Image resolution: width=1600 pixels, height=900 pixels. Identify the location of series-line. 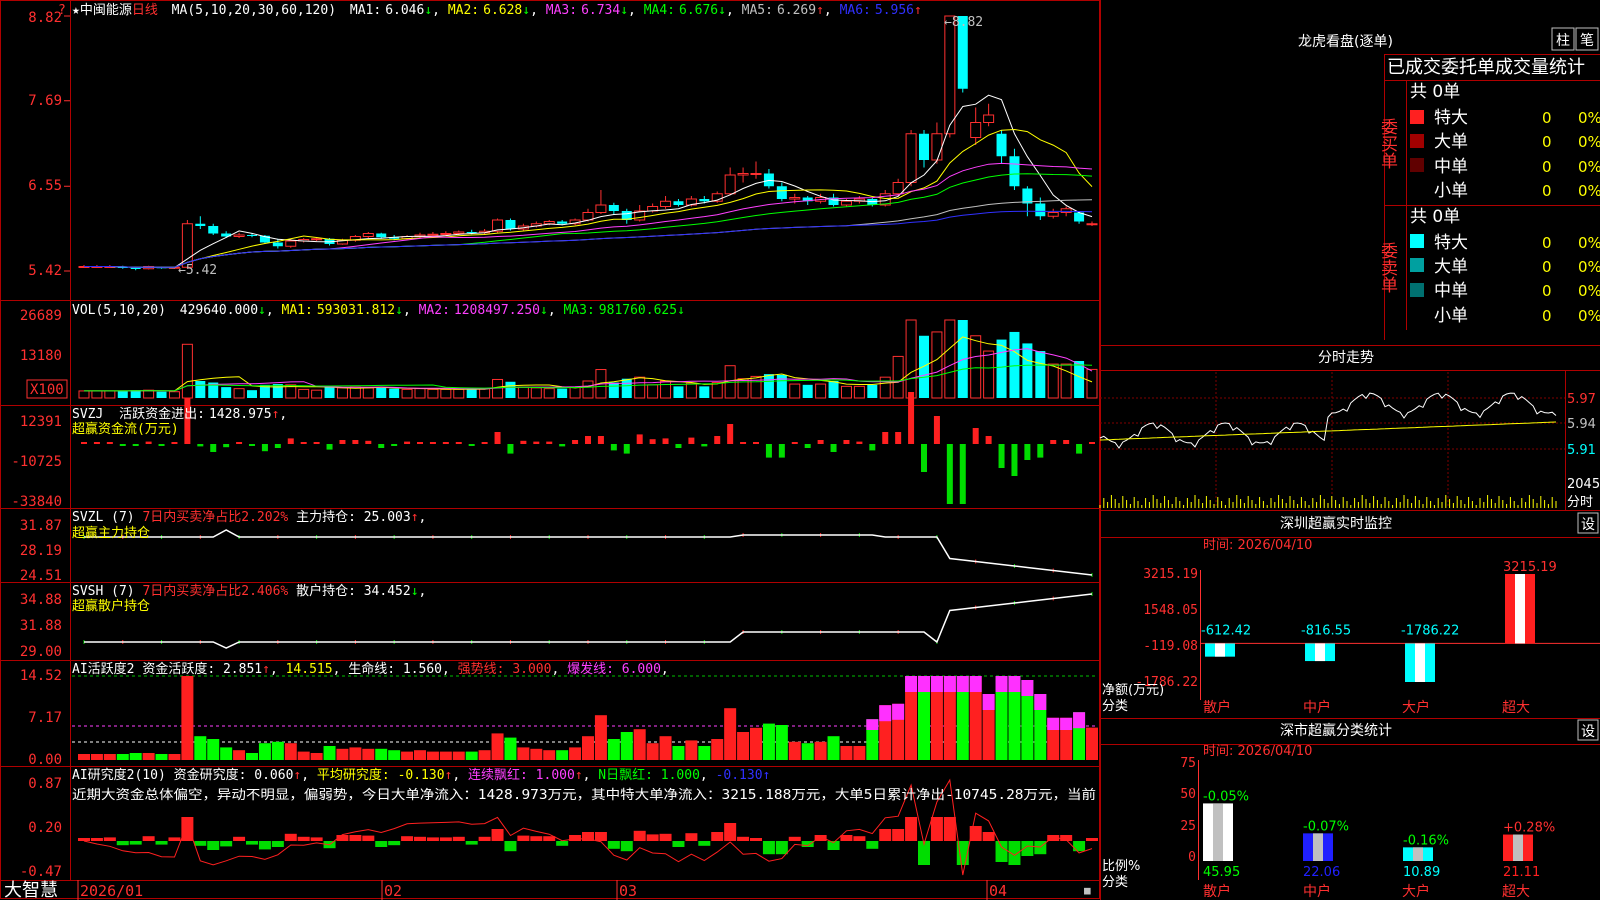
(588, 552).